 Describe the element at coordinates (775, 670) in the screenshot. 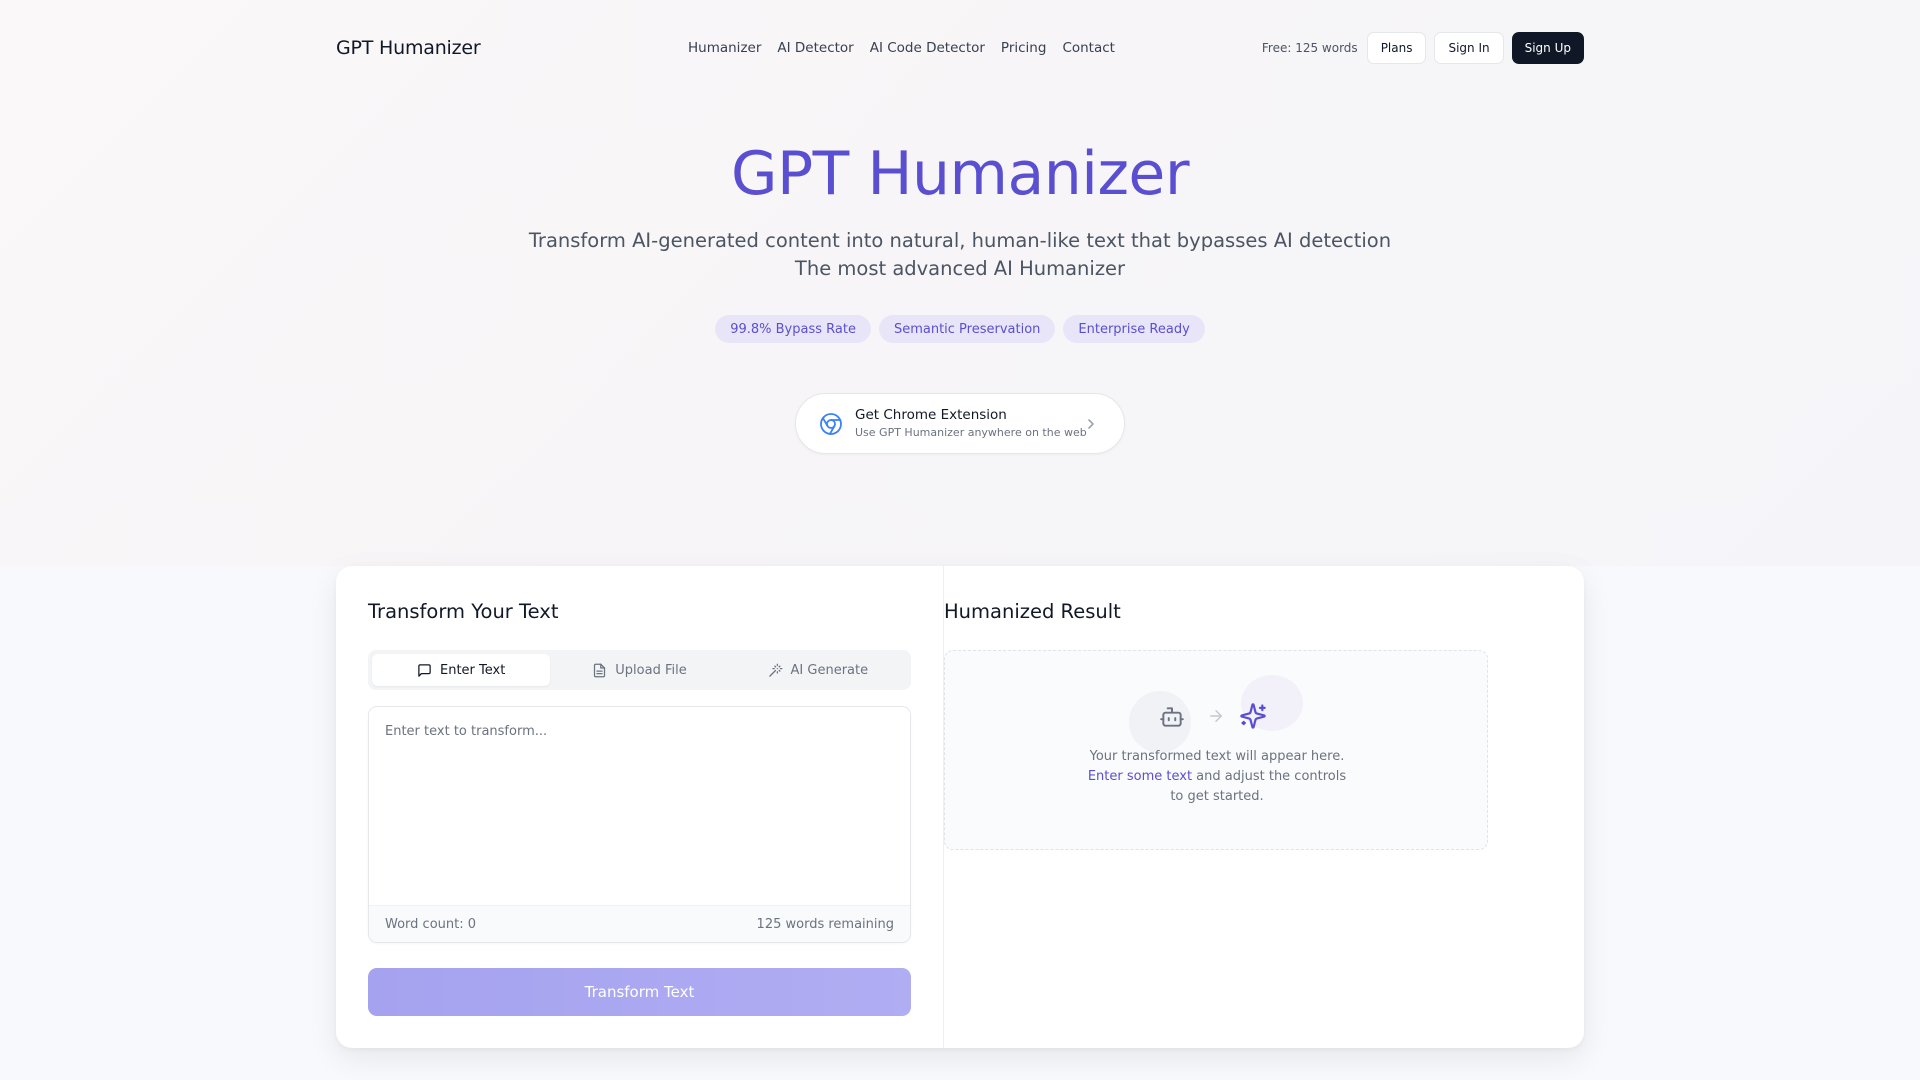

I see `wand-icon` at that location.